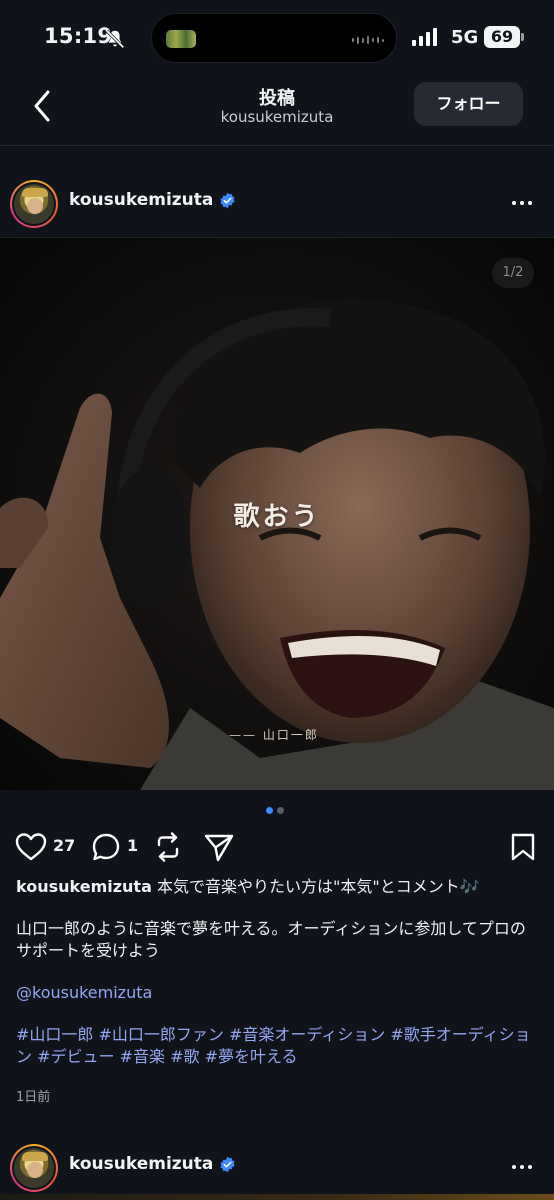  I want to click on image-overlay-attribution: —— 山口一郎, so click(274, 735).